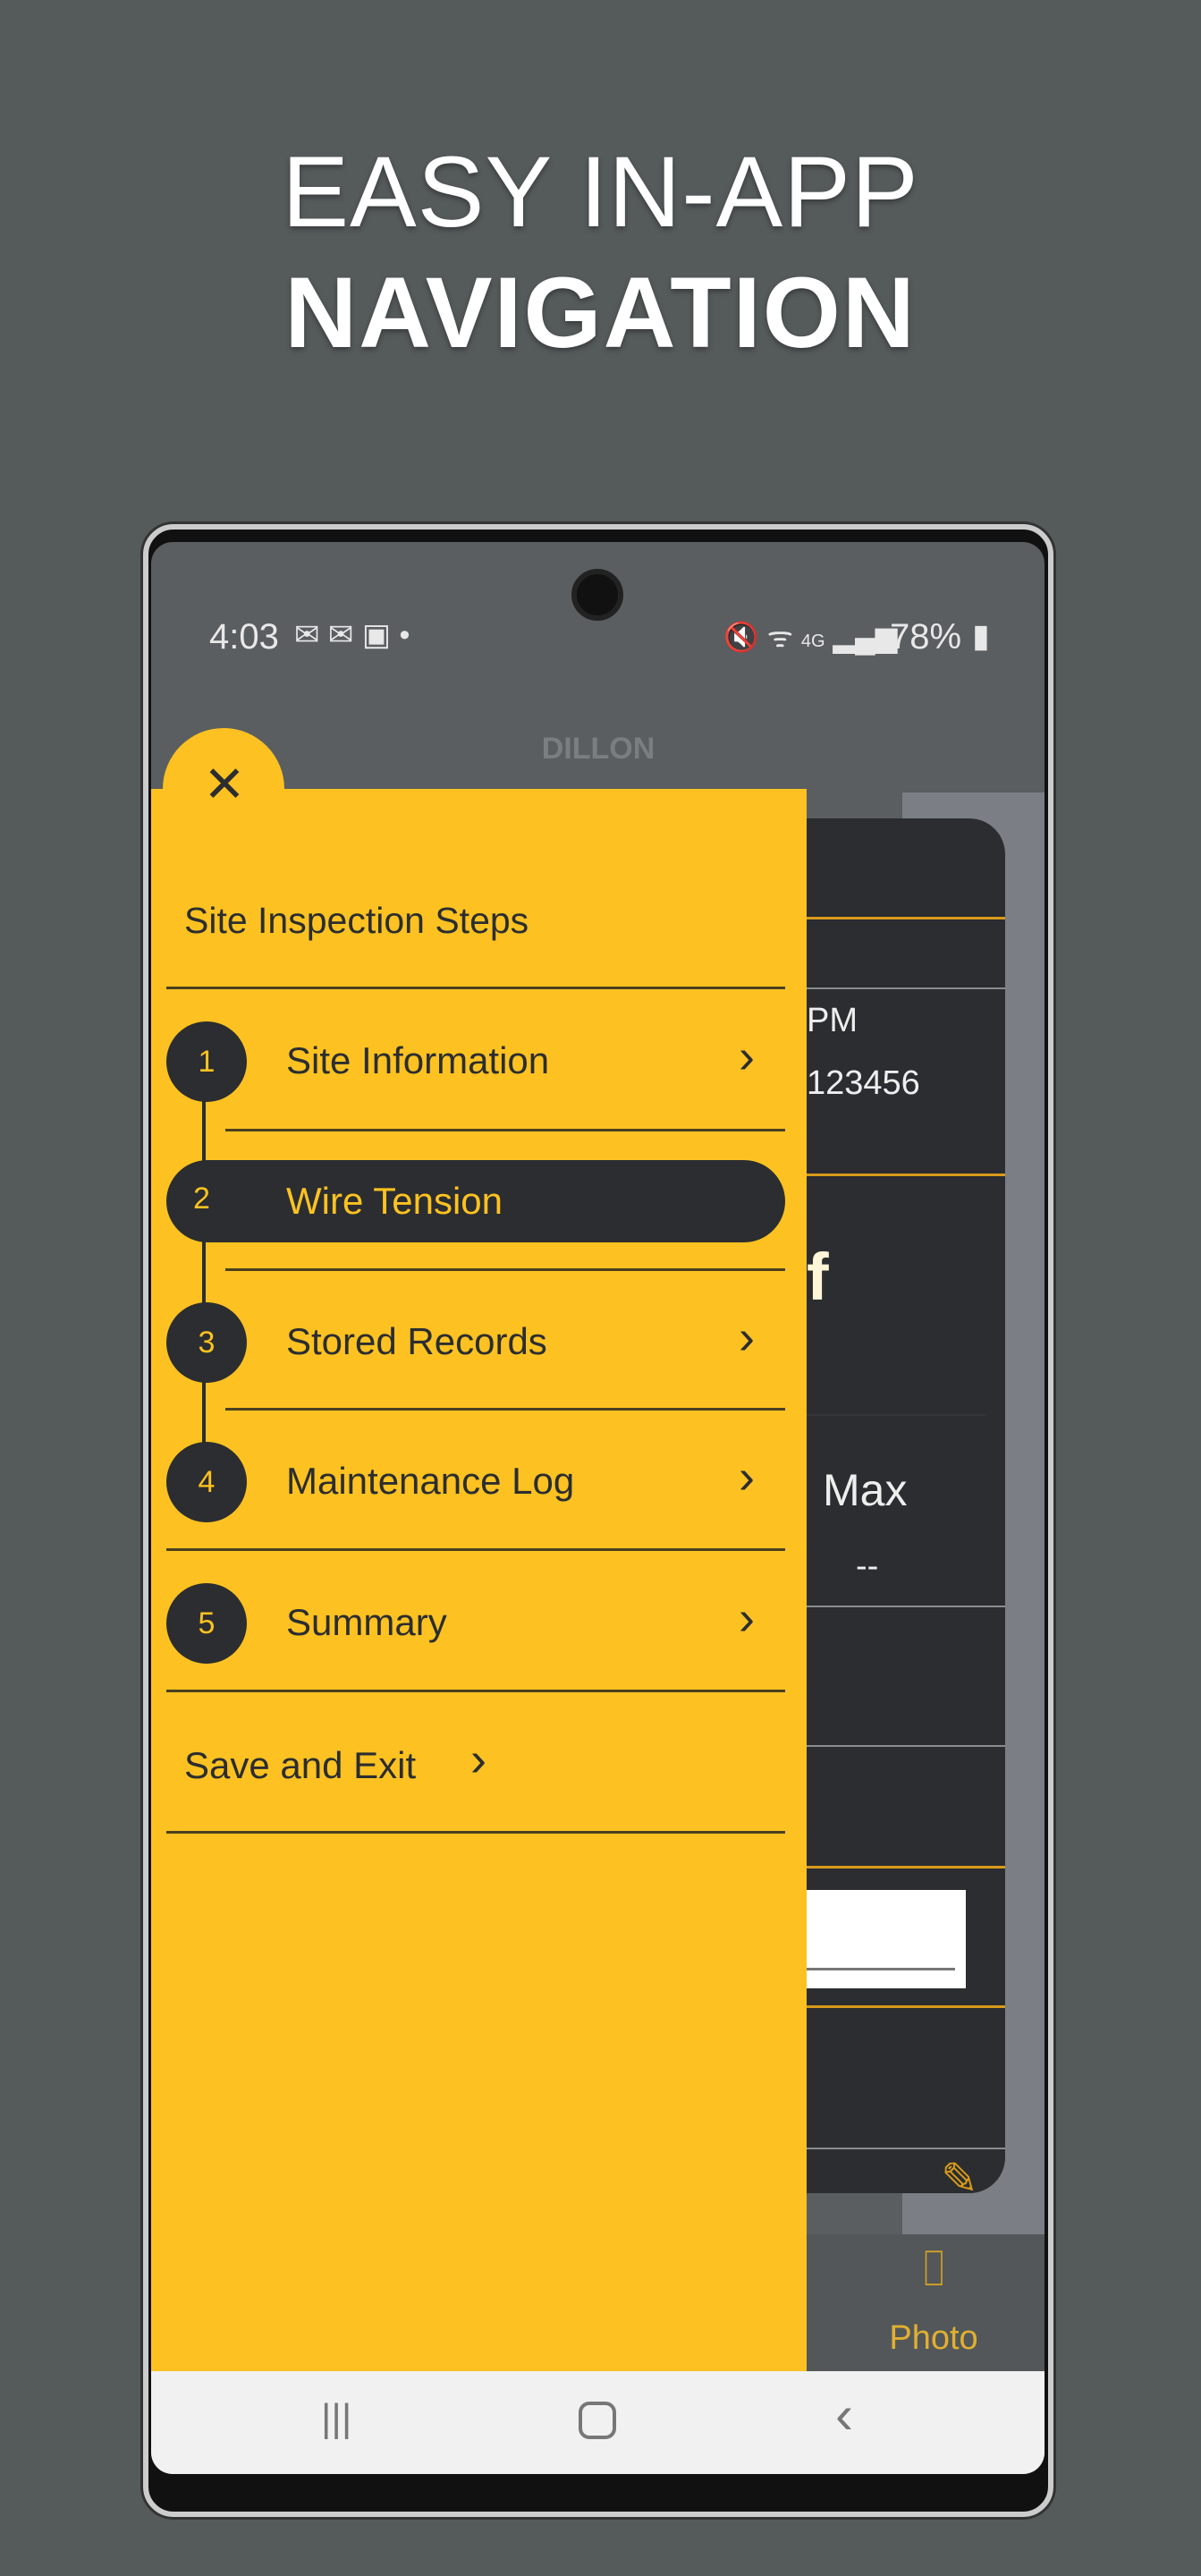 The width and height of the screenshot is (1201, 2576). I want to click on network-type: 4G, so click(812, 641).